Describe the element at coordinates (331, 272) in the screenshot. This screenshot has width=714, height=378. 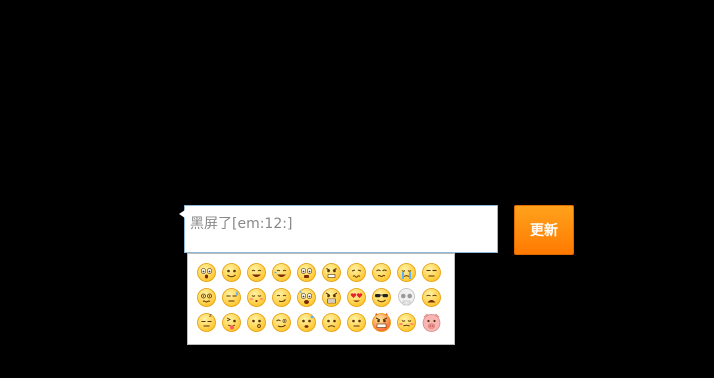
I see `angry-face-icon` at that location.